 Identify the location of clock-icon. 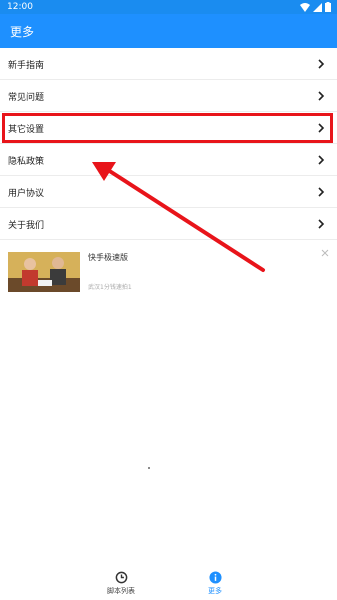
(121, 577).